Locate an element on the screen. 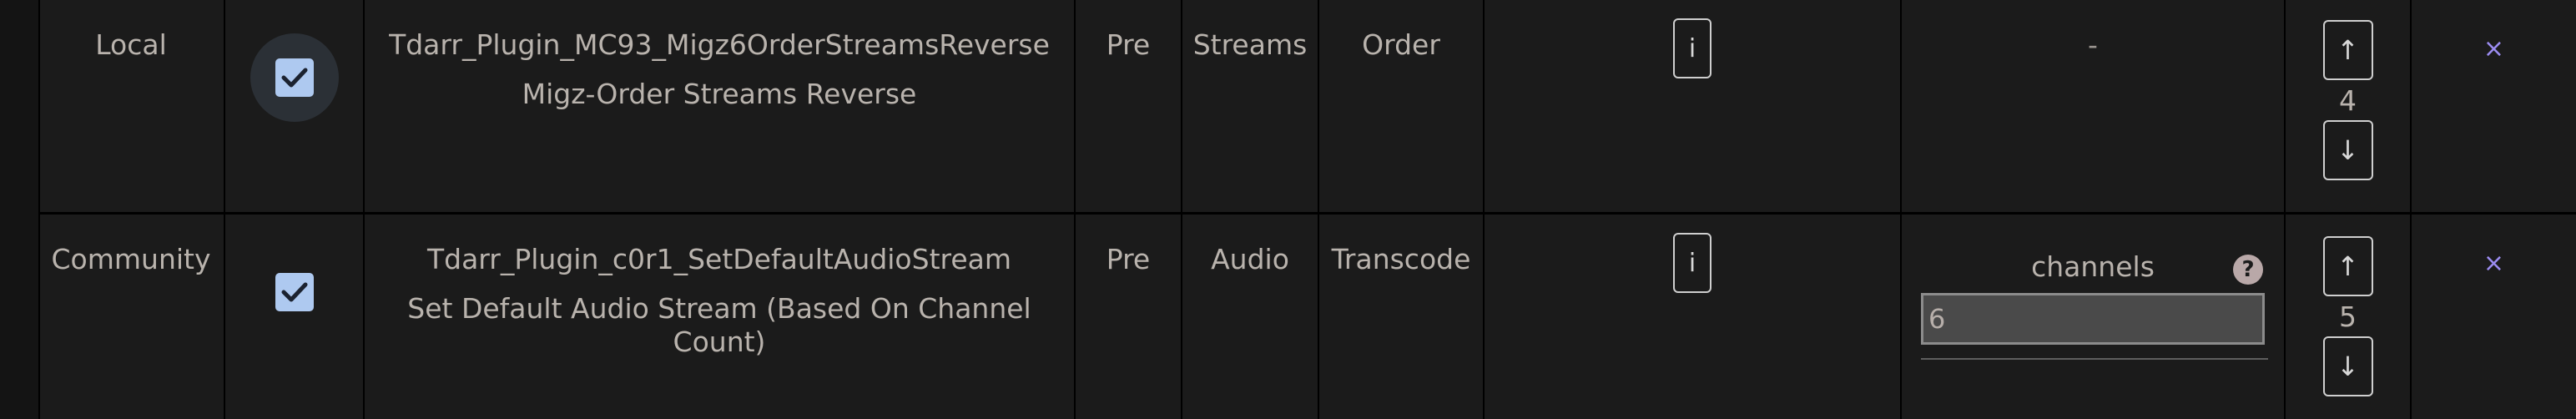 This screenshot has height=419, width=2576. setting-divider is located at coordinates (2094, 359).